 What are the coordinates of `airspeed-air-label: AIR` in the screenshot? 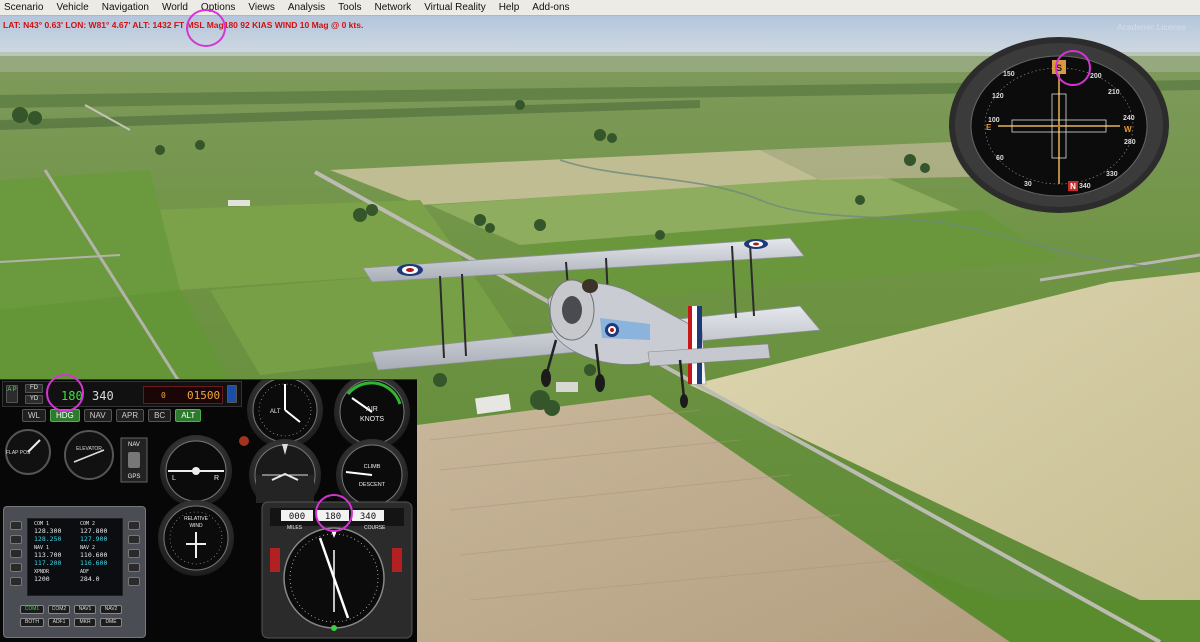 It's located at (372, 409).